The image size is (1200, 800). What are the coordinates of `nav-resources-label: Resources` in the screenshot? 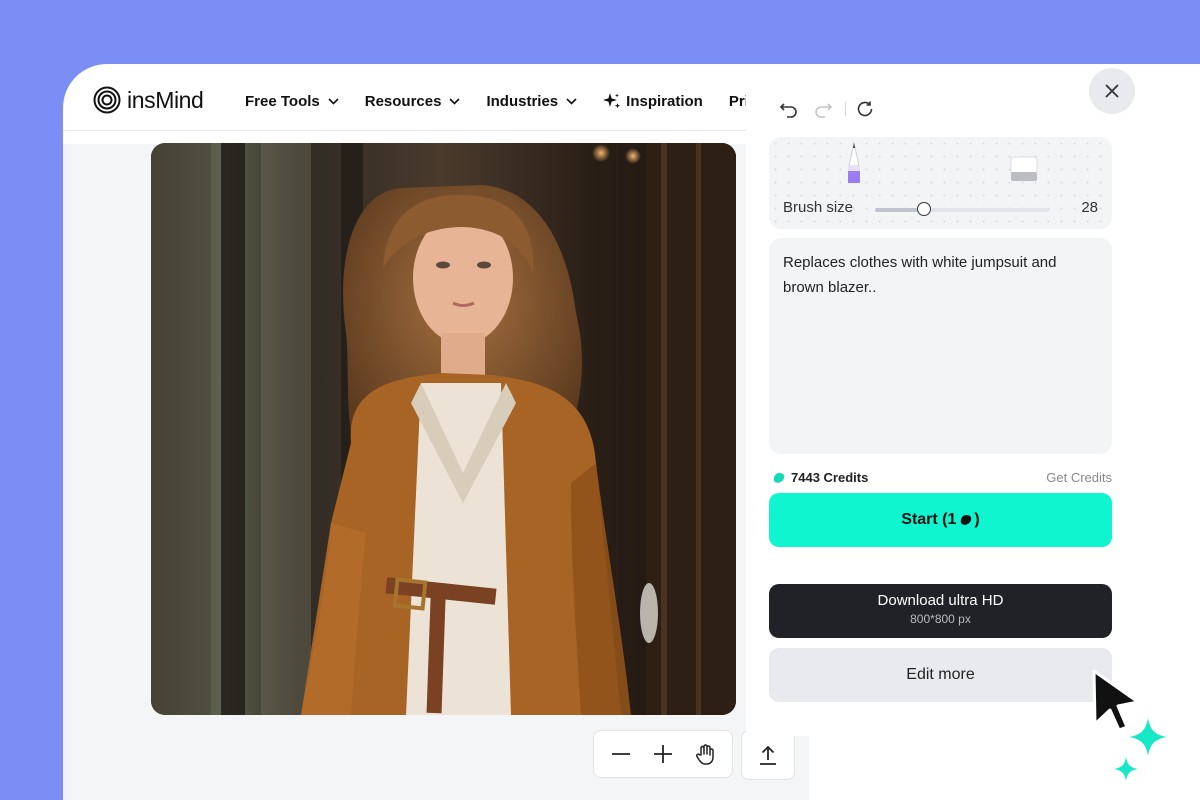 It's located at (403, 101).